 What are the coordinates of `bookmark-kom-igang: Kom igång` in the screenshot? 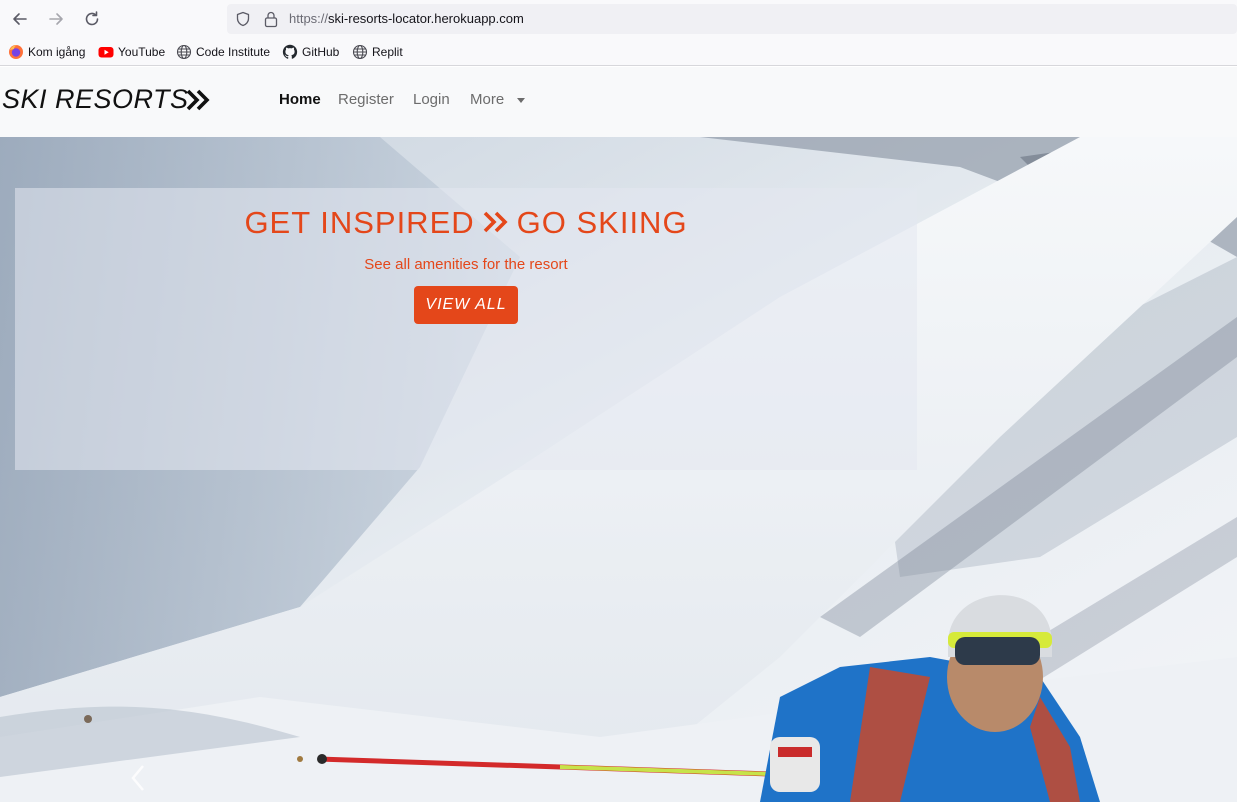 It's located at (48, 52).